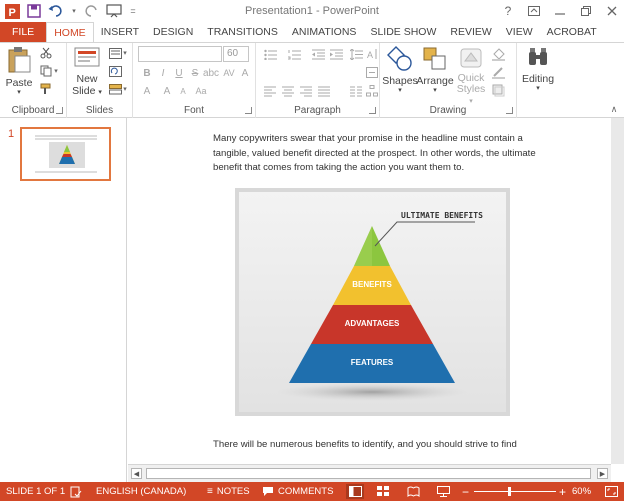  What do you see at coordinates (336, 54) in the screenshot?
I see `increase-indent-icon` at bounding box center [336, 54].